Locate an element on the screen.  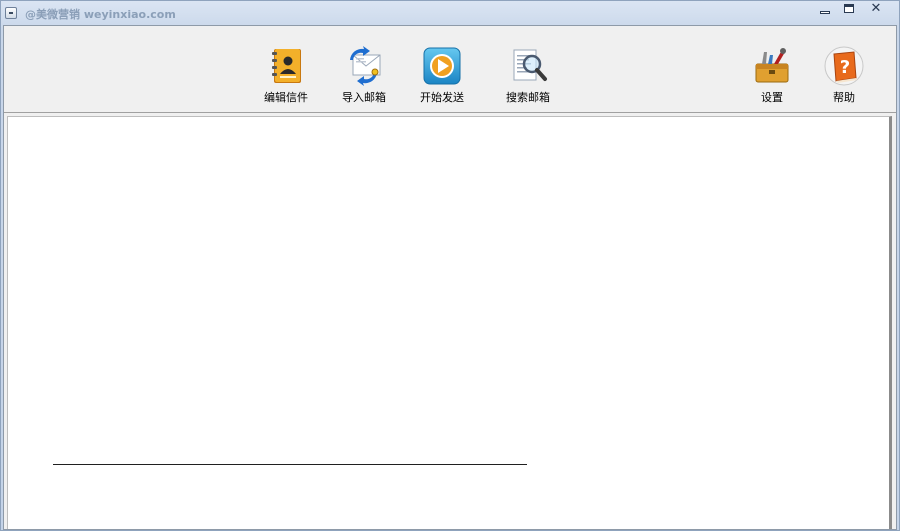
help-book-icon: ? is located at coordinates (844, 66).